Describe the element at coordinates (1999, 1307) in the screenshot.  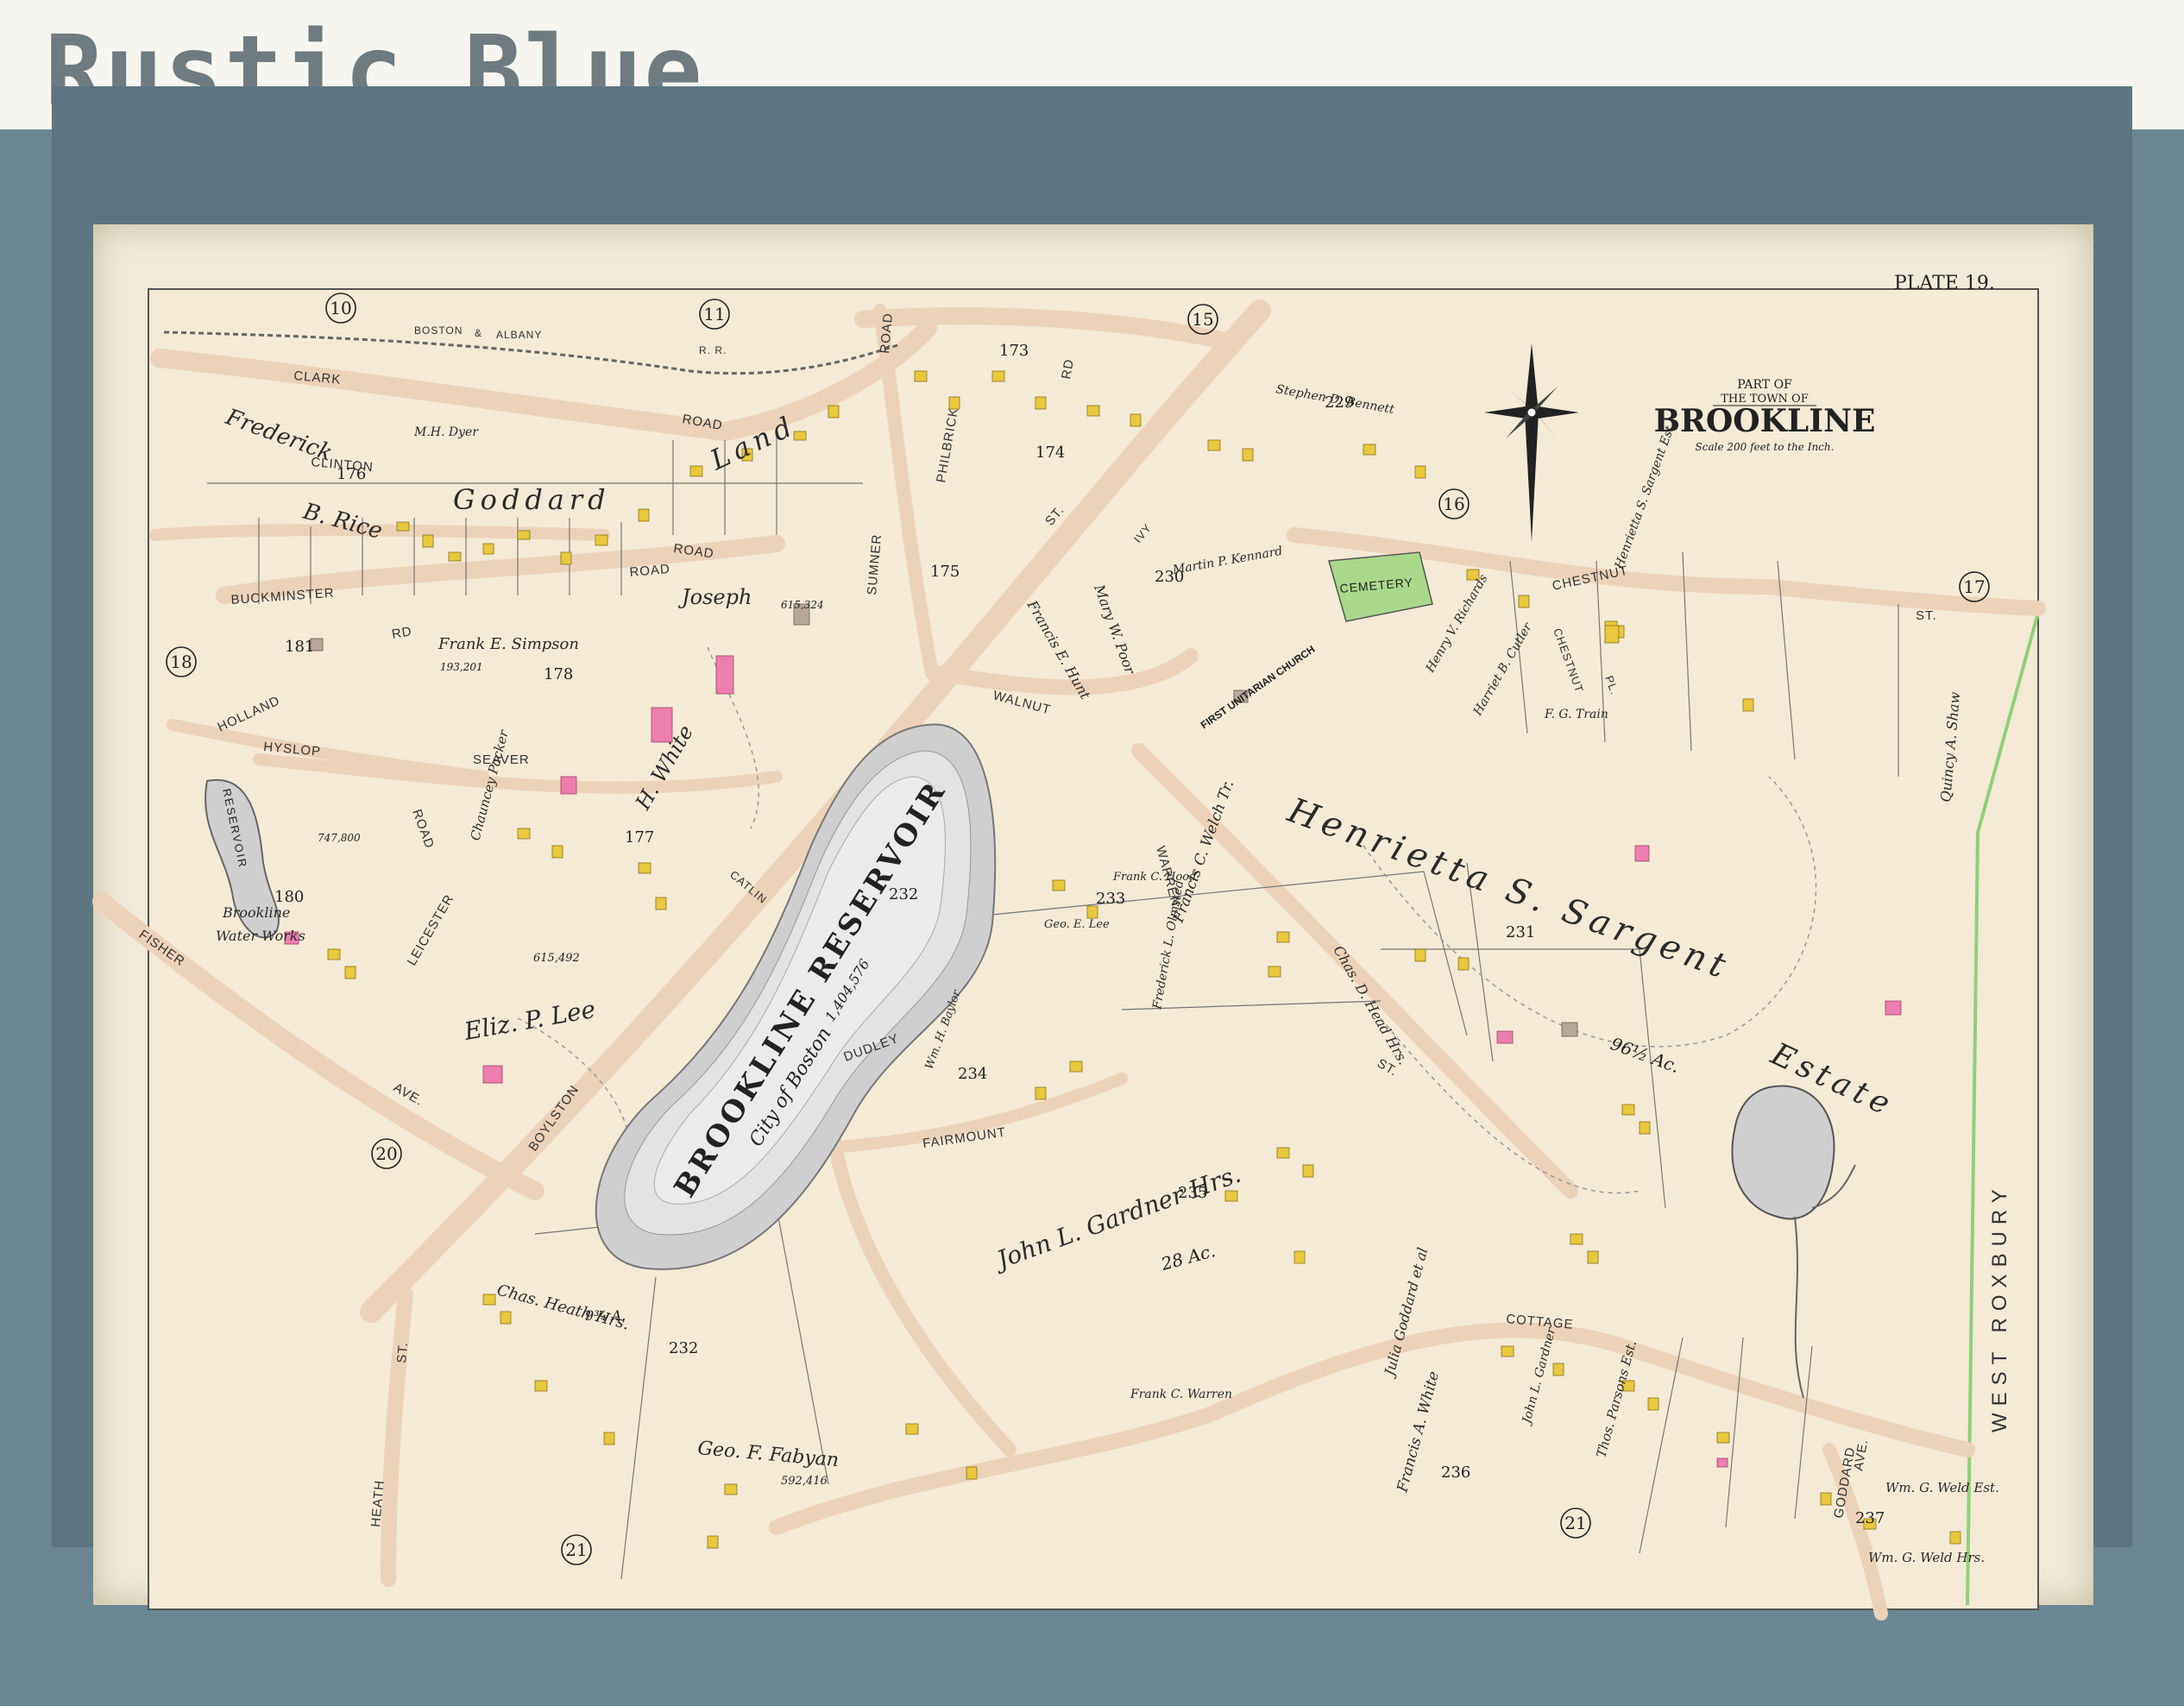
I see `west-roxbury-label: WEST ROXBURY` at that location.